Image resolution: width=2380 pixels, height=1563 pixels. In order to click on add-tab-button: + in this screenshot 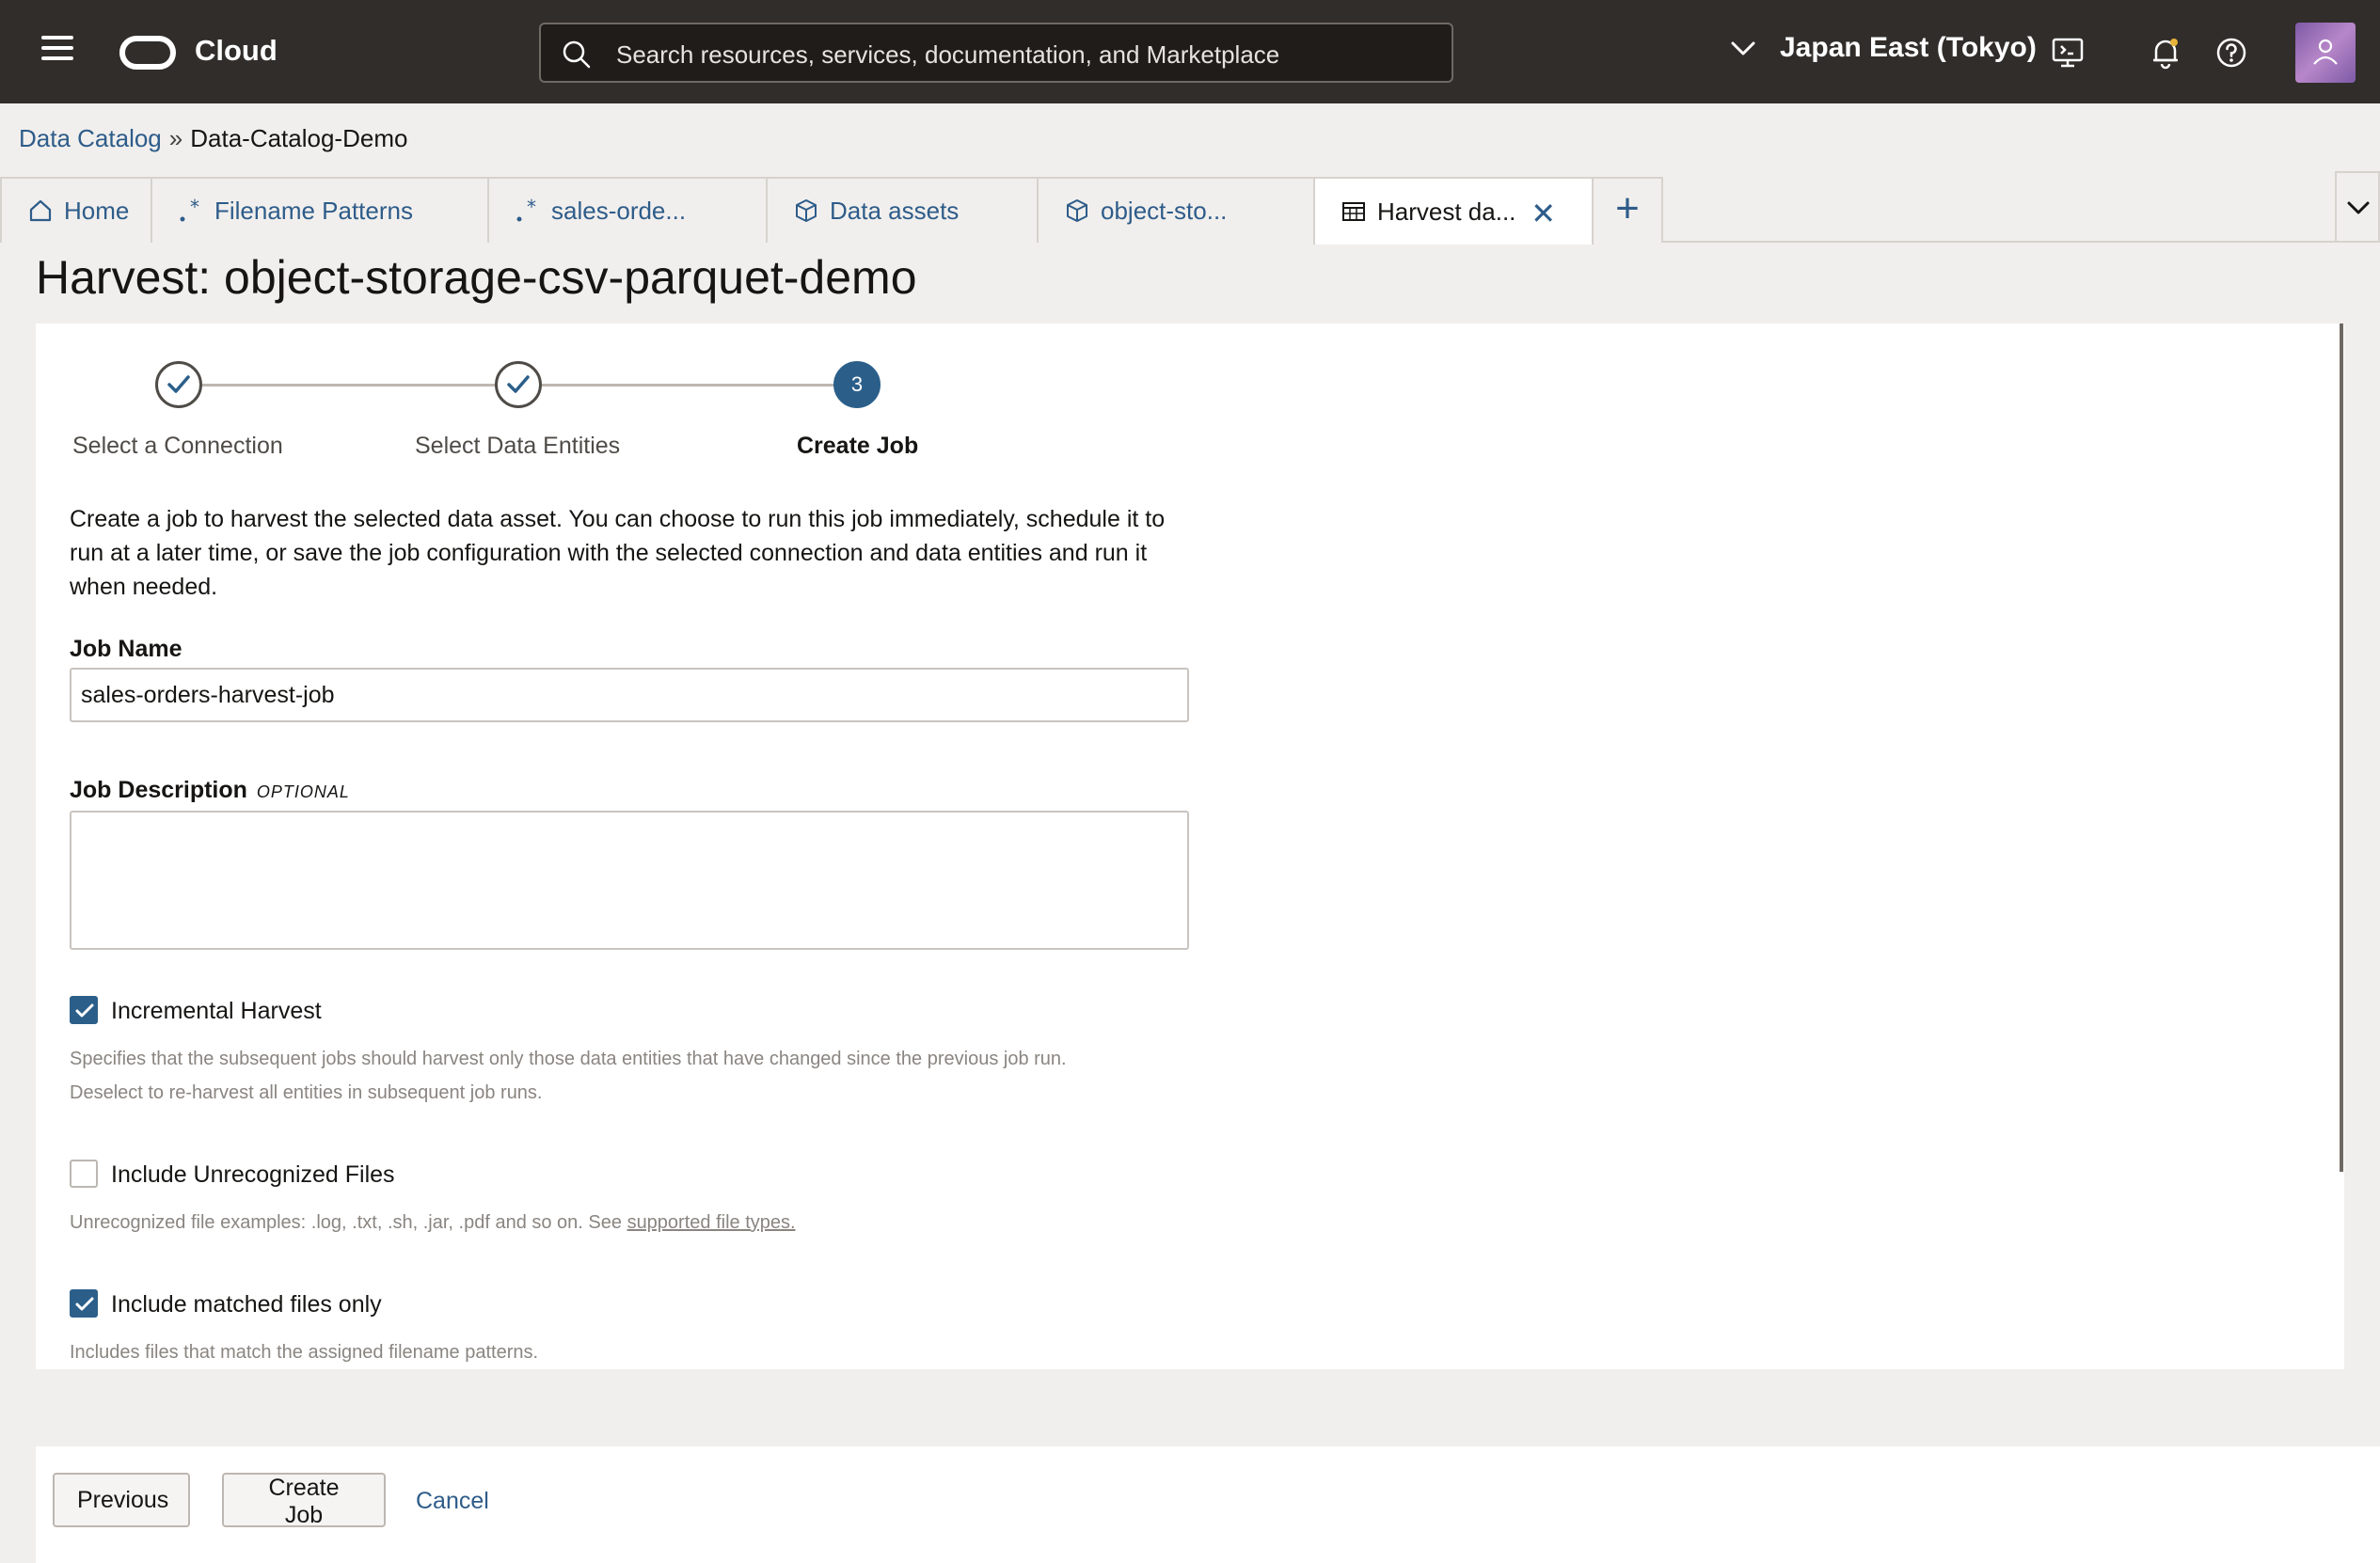, I will do `click(1627, 210)`.